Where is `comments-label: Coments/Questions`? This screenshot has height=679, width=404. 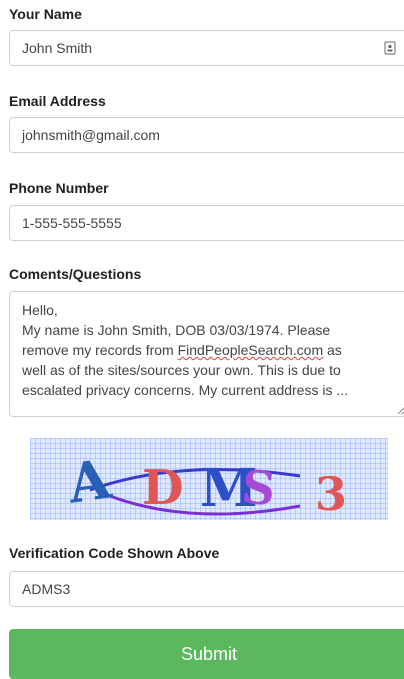
comments-label: Coments/Questions is located at coordinates (75, 274).